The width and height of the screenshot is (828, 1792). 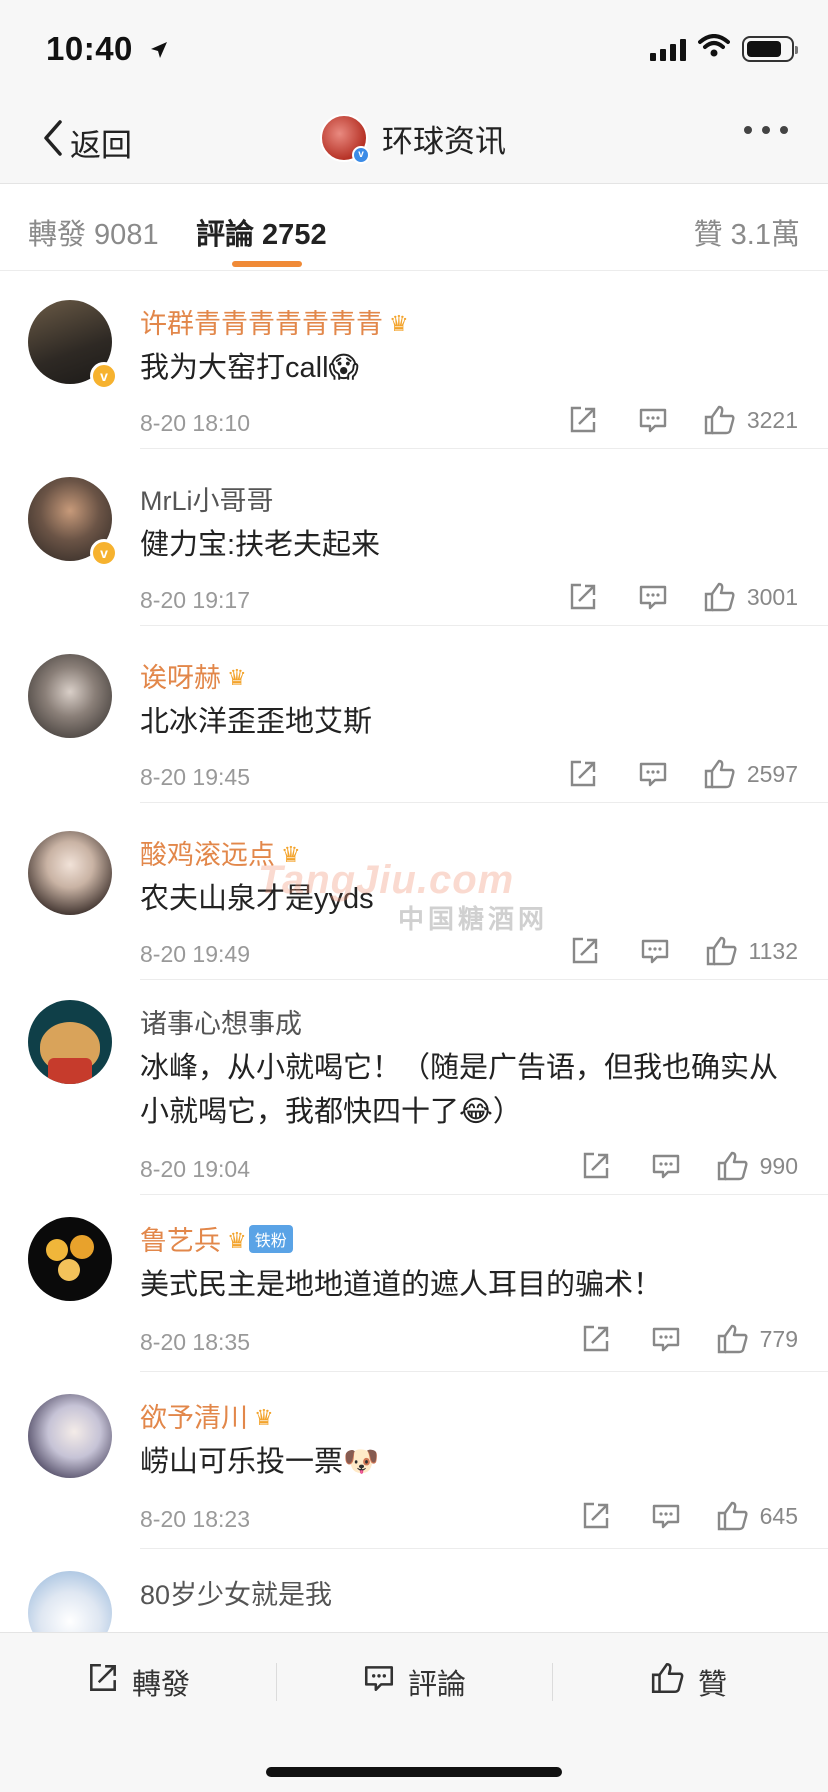 I want to click on comment-author: MrLi小哥哥, so click(x=207, y=498).